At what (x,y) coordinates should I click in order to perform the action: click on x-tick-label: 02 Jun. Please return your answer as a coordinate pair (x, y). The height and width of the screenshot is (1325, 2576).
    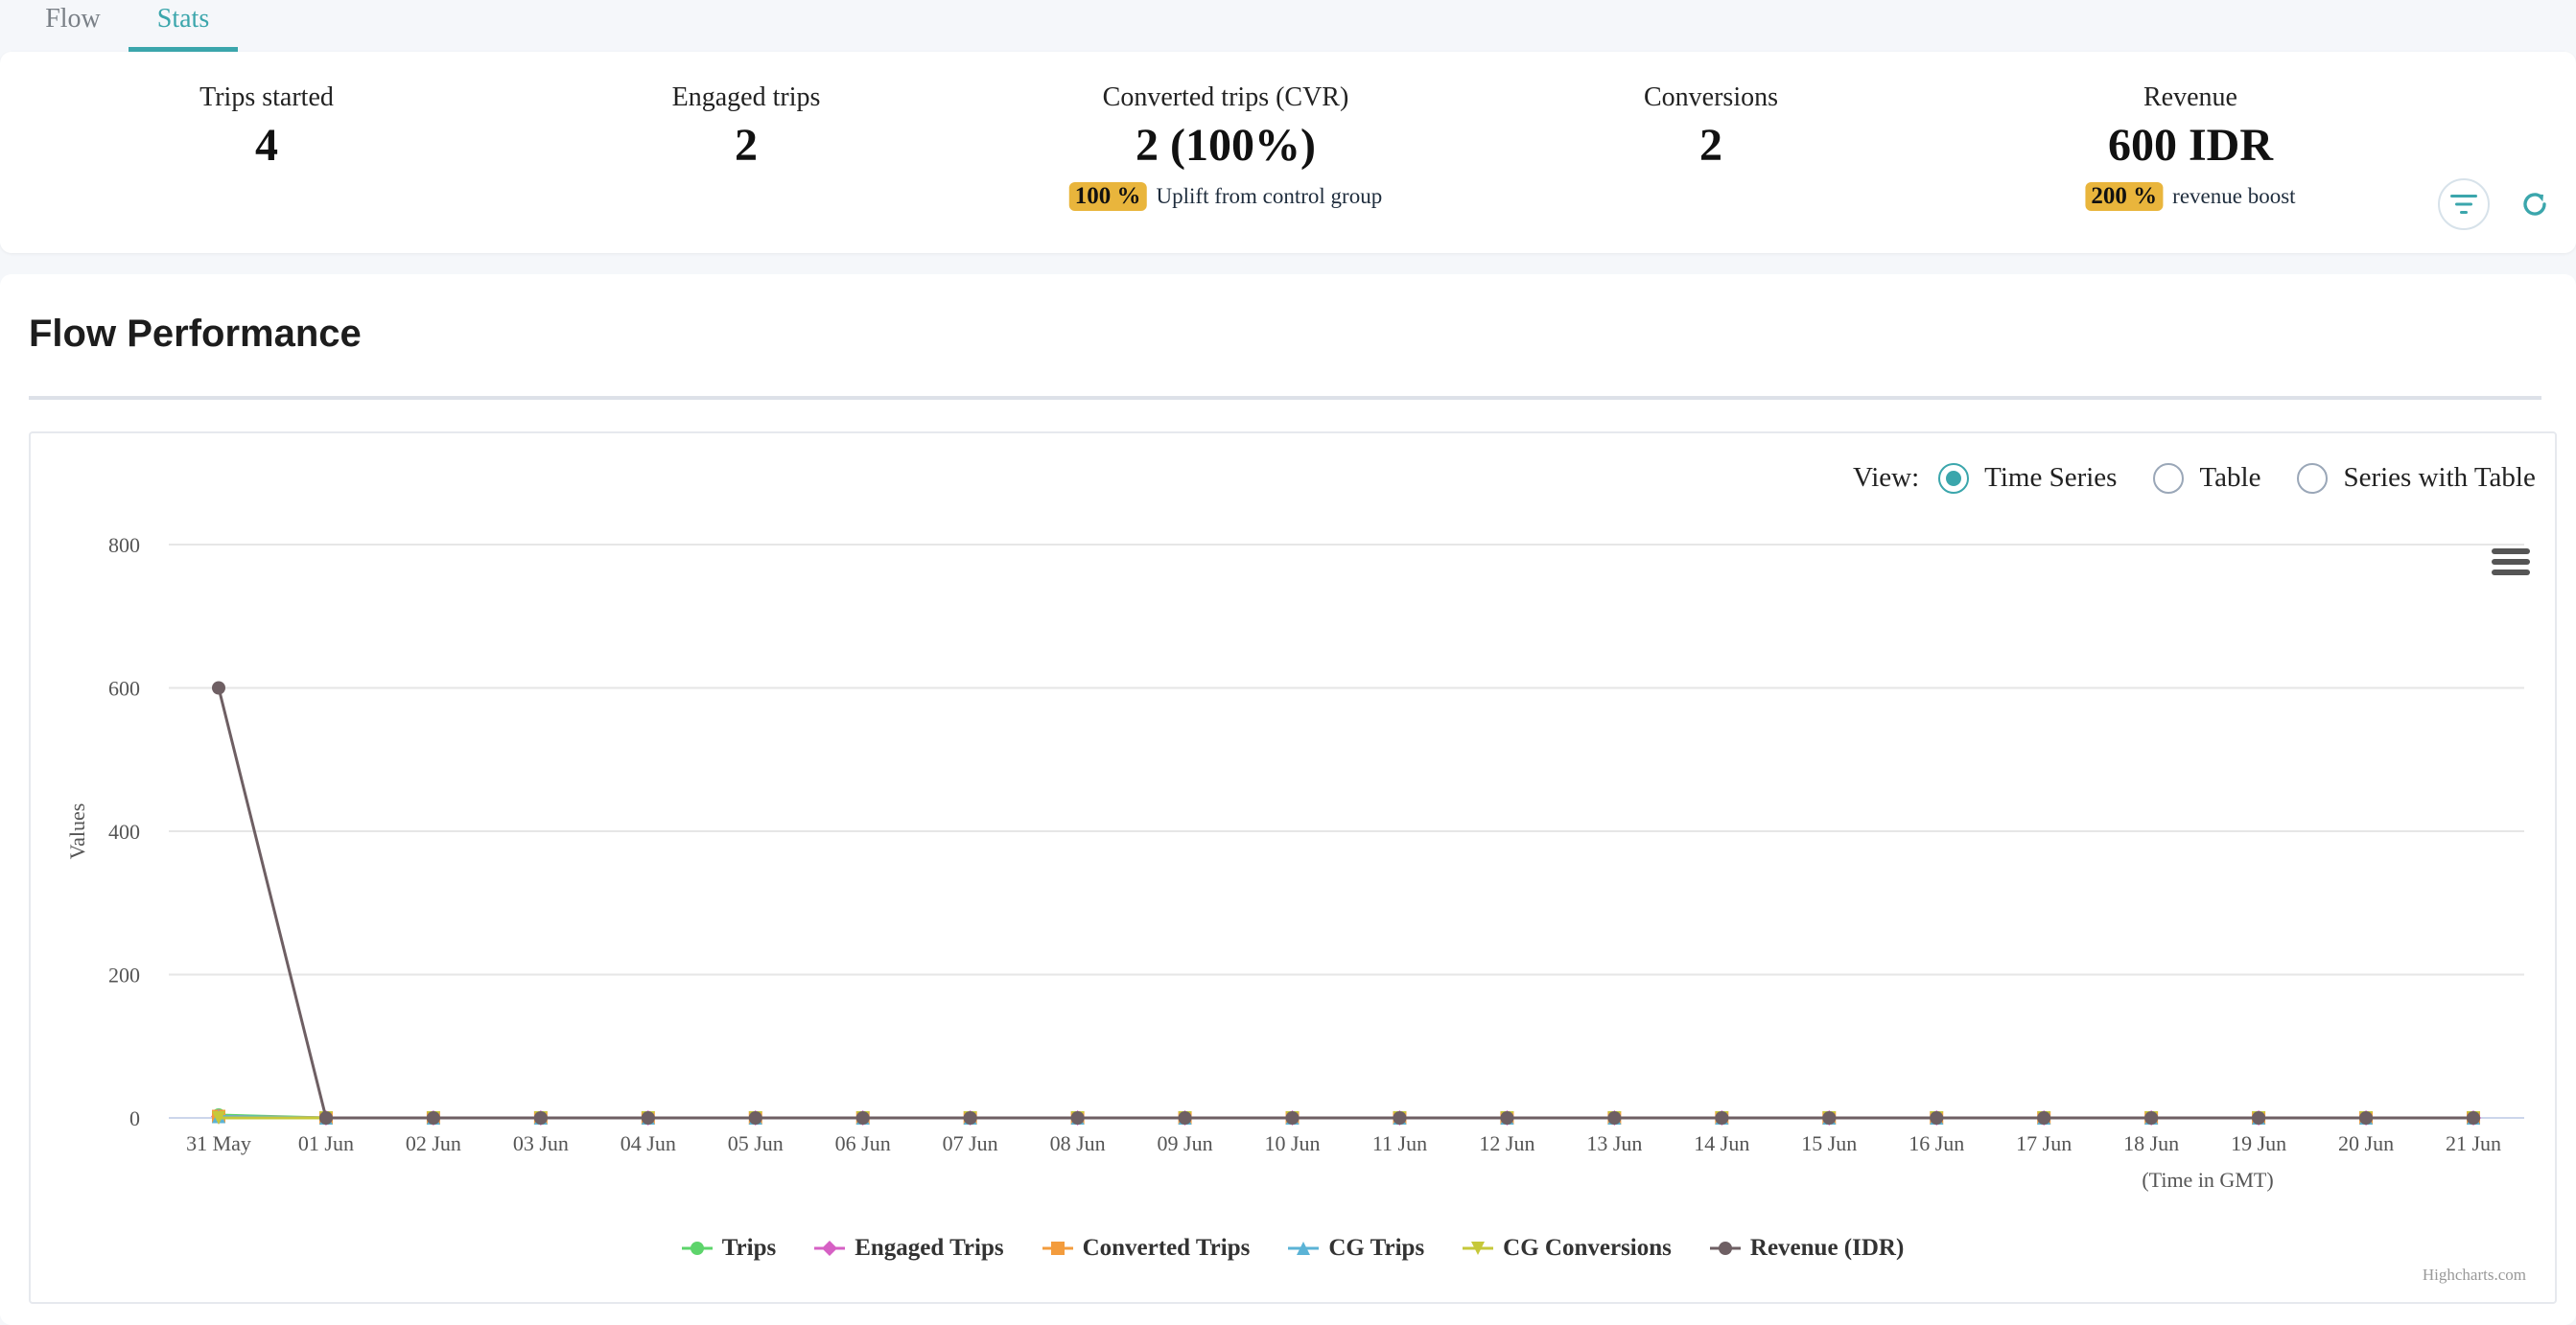
    Looking at the image, I should click on (433, 1143).